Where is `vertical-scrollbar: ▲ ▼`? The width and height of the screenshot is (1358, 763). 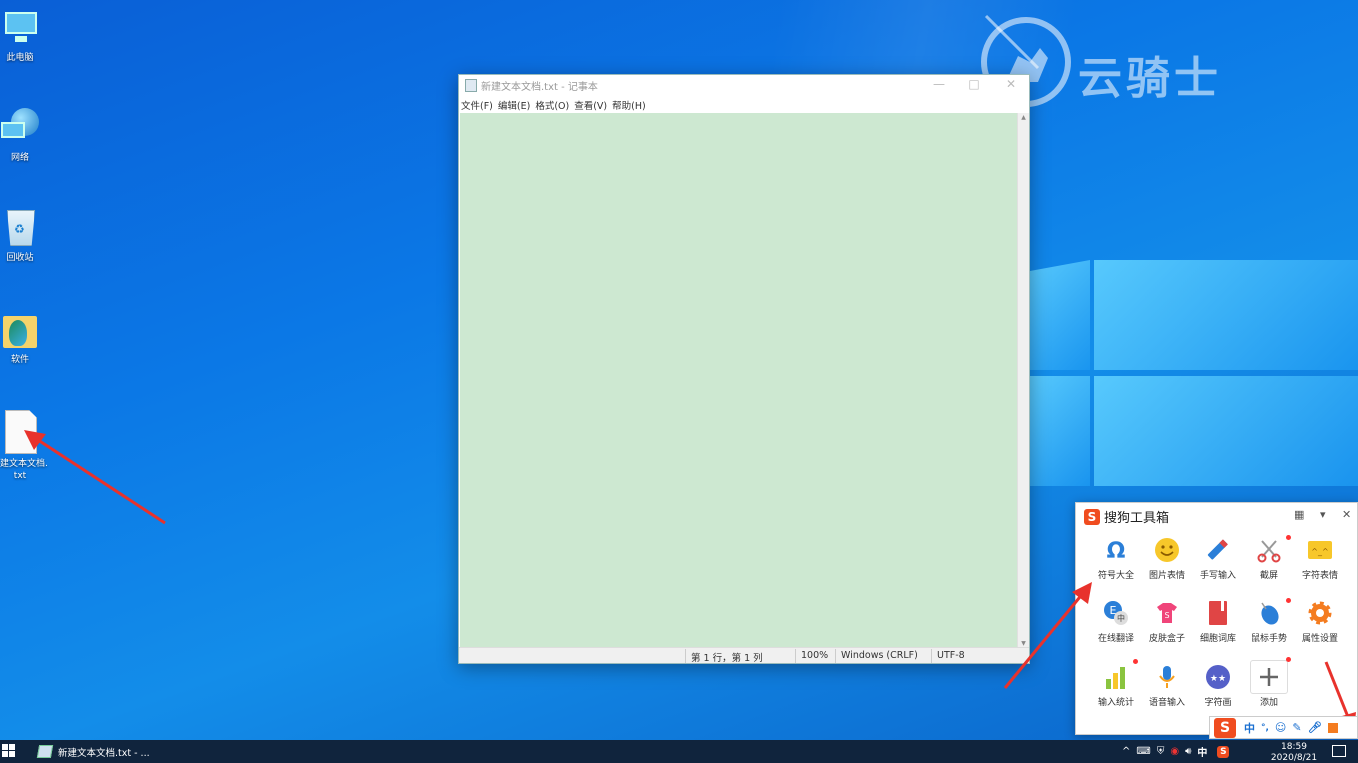
vertical-scrollbar: ▲ ▼ is located at coordinates (1023, 381).